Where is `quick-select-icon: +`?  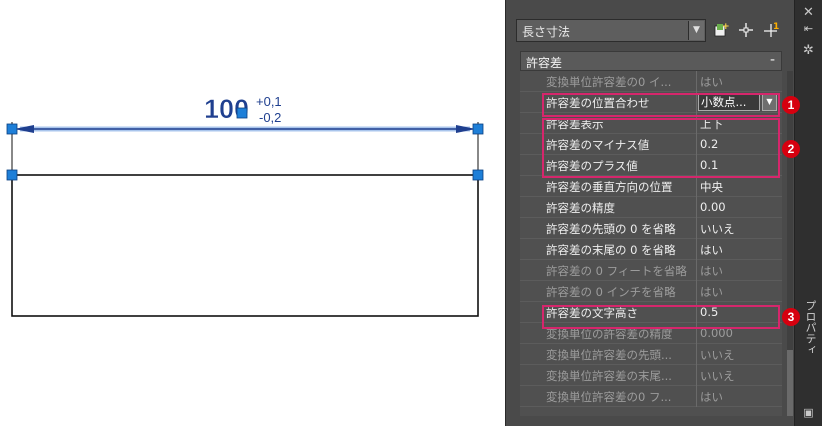
quick-select-icon: + is located at coordinates (722, 30).